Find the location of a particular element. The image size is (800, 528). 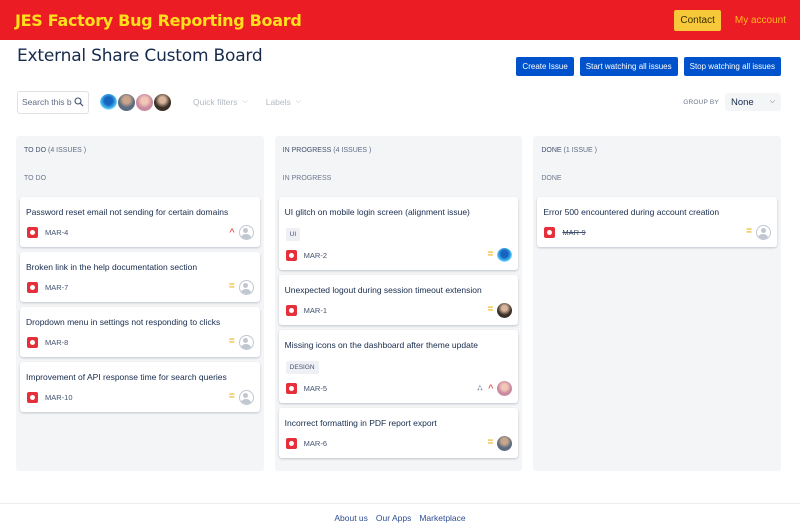

issue-key: MAR-2 is located at coordinates (396, 255).